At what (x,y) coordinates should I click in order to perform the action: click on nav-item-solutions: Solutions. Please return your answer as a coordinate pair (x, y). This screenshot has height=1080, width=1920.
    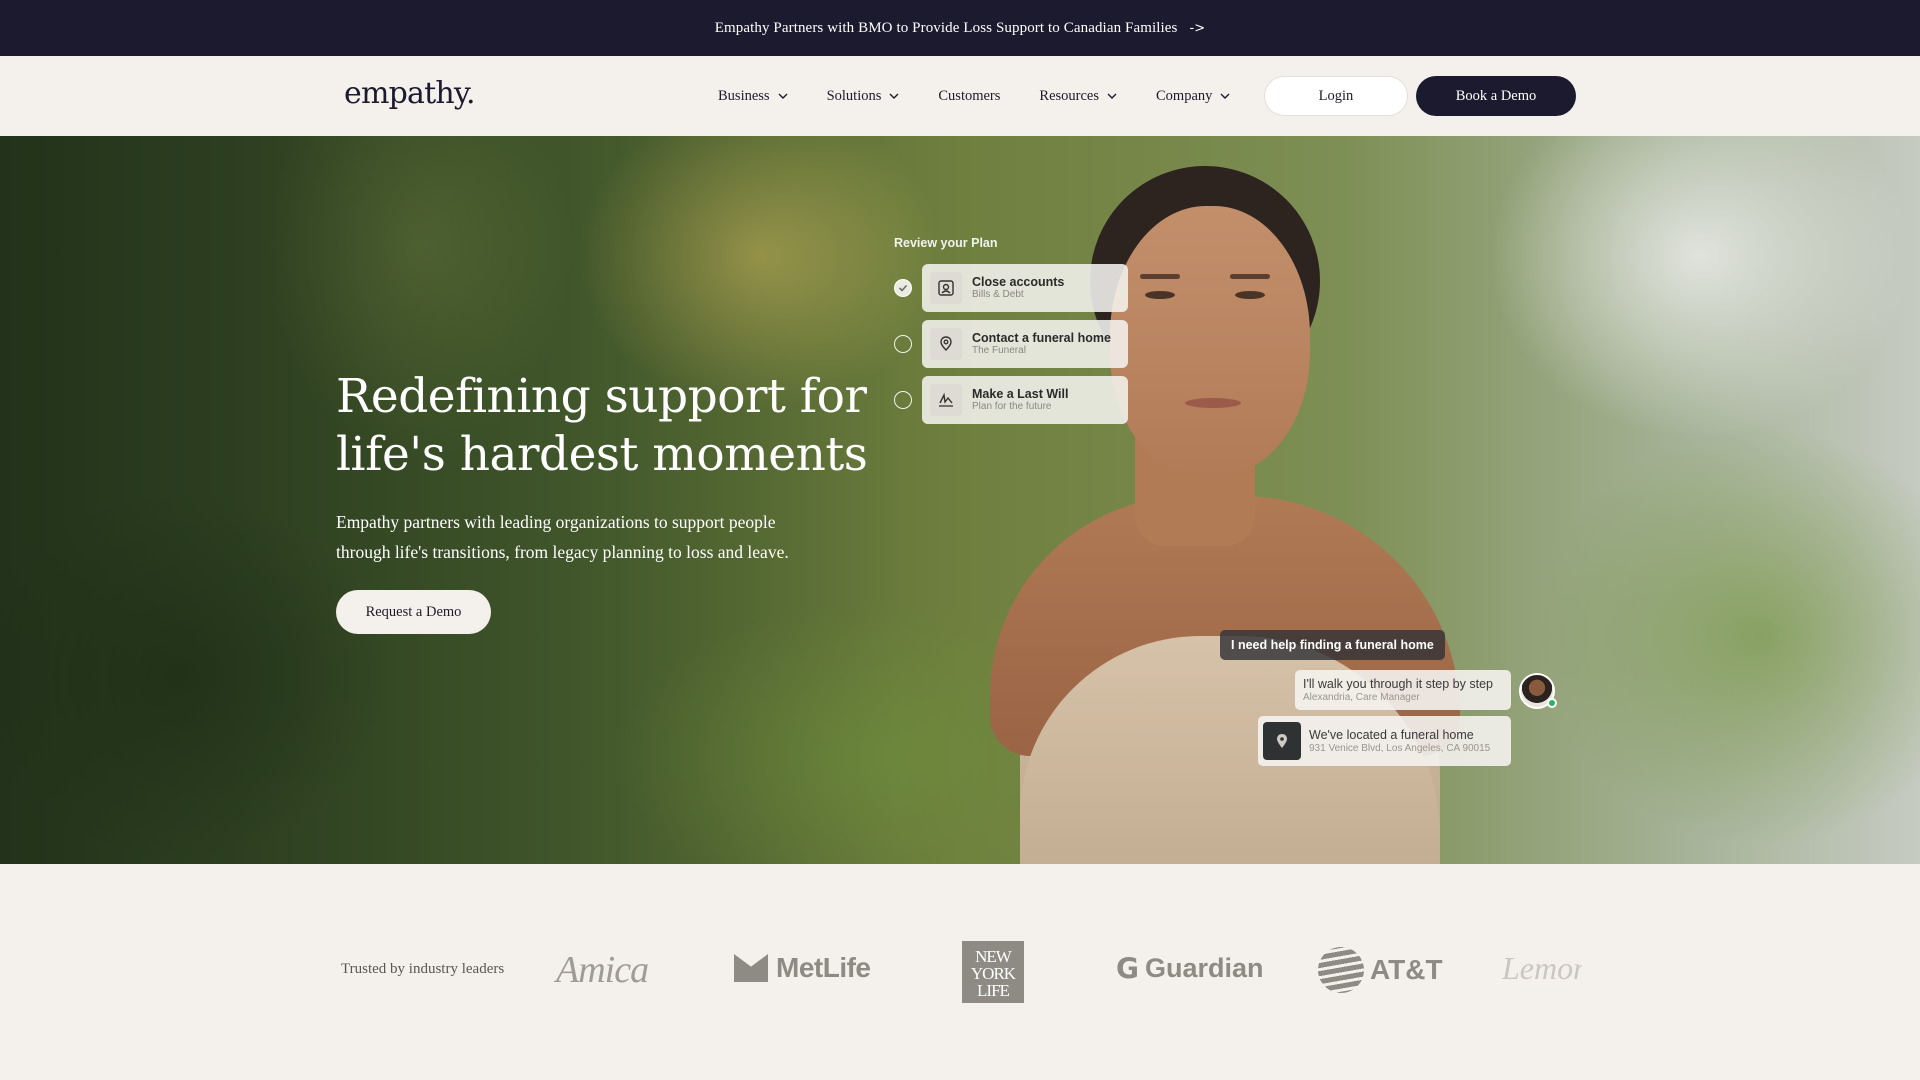
    Looking at the image, I should click on (863, 96).